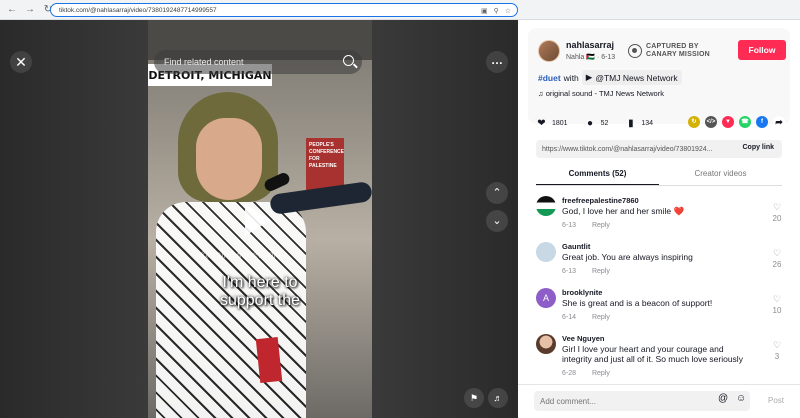 The image size is (800, 418). Describe the element at coordinates (569, 317) in the screenshot. I see `comment-date: 6-14` at that location.